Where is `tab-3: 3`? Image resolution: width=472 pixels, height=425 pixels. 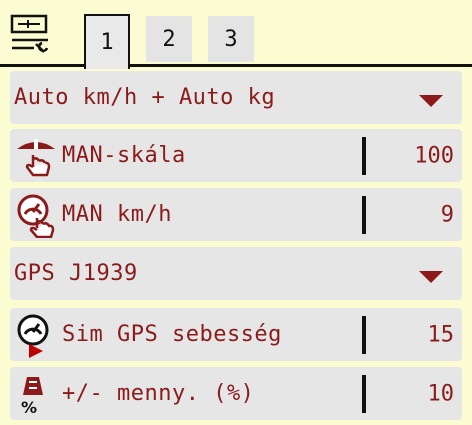
tab-3: 3 is located at coordinates (231, 39).